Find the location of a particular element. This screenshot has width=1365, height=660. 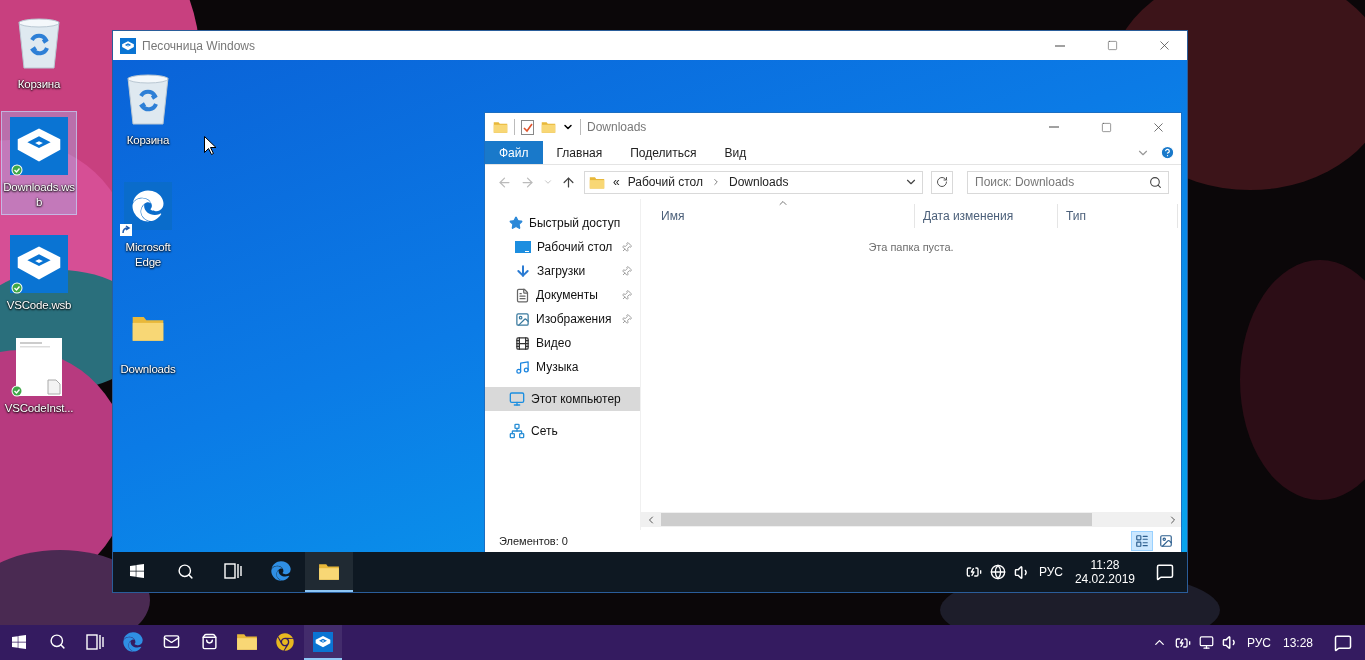

window-title: Песочница Windows is located at coordinates (199, 45).